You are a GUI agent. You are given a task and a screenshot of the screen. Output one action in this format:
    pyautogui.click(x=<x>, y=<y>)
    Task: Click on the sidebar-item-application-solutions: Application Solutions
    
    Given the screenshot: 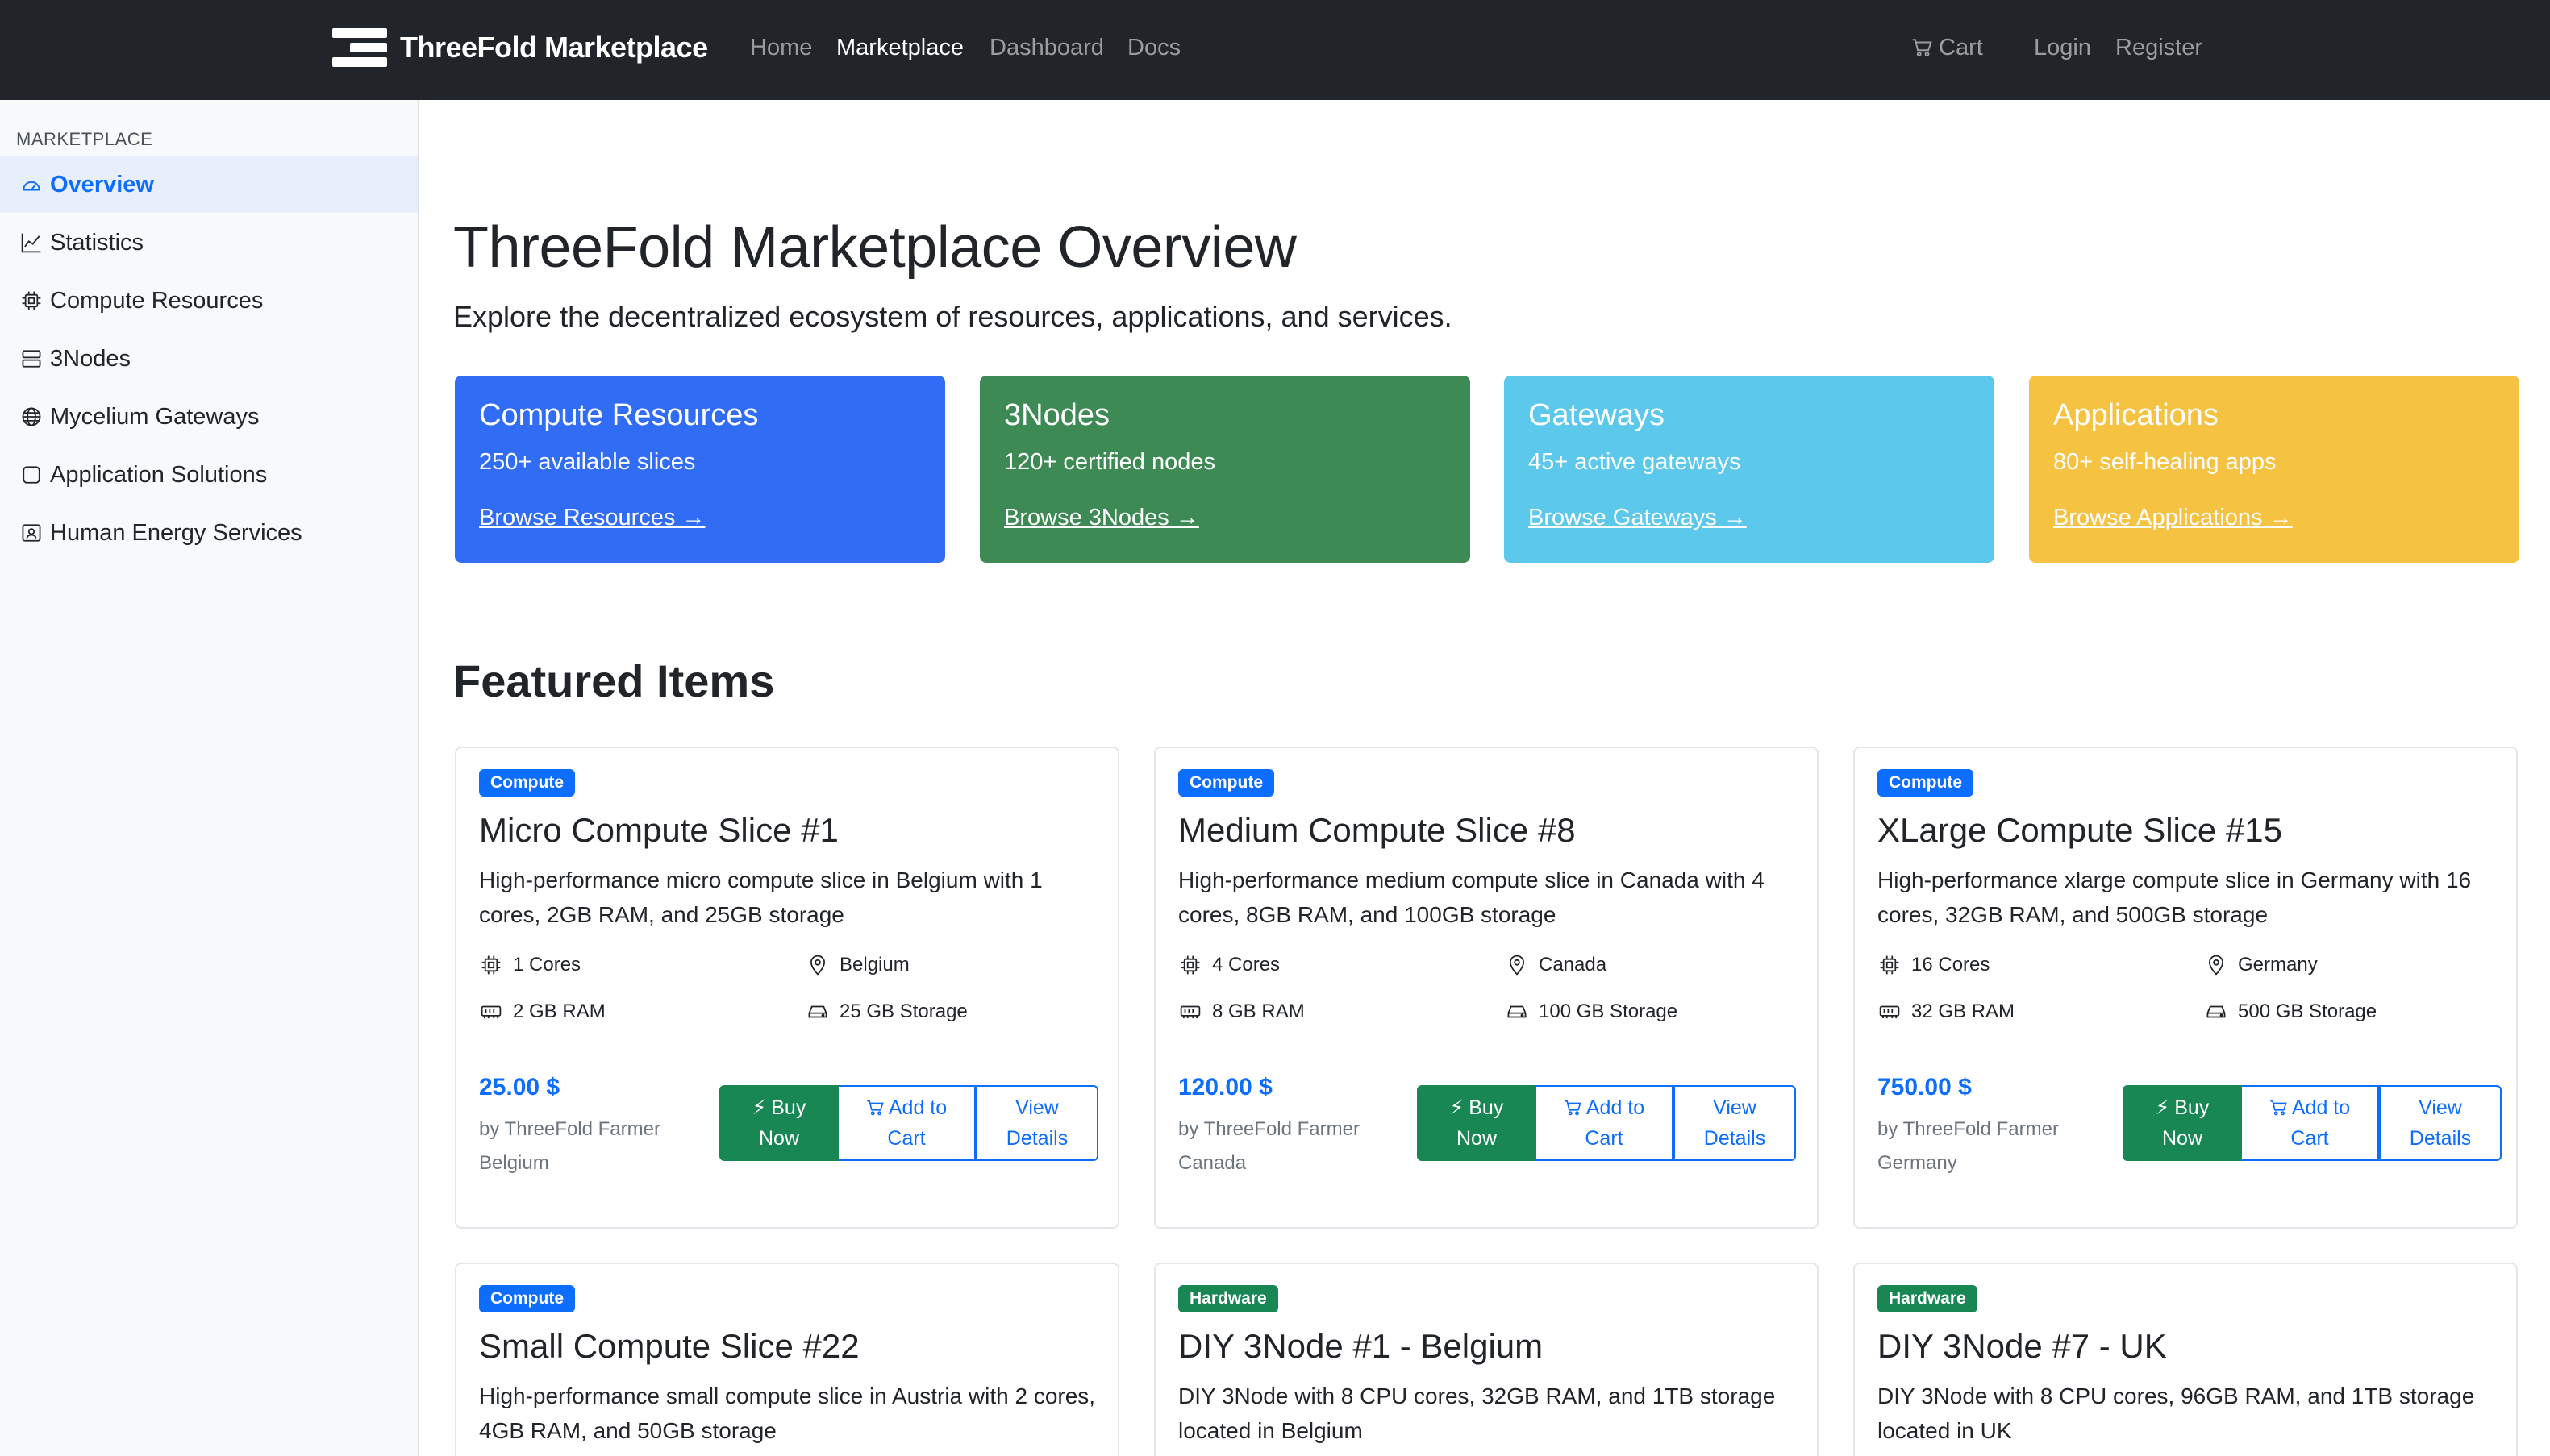 What is the action you would take?
    pyautogui.click(x=209, y=475)
    